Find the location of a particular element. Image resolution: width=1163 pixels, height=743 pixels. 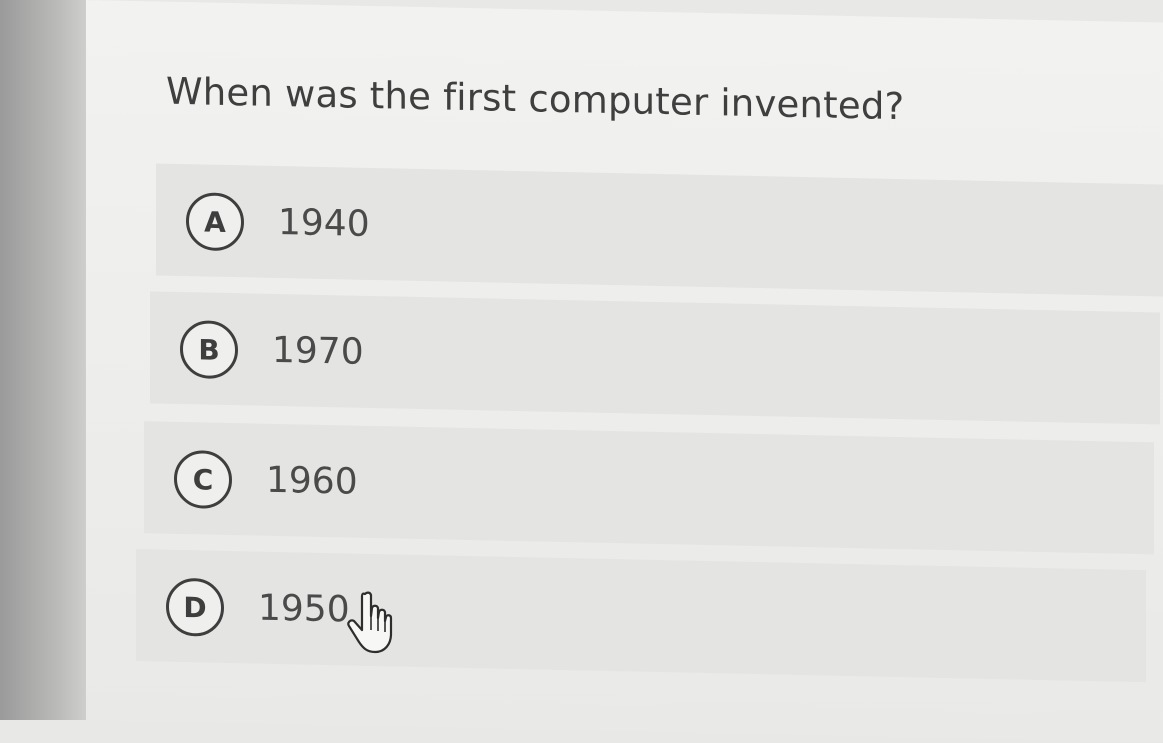

option-letter-badge: D is located at coordinates (195, 607).